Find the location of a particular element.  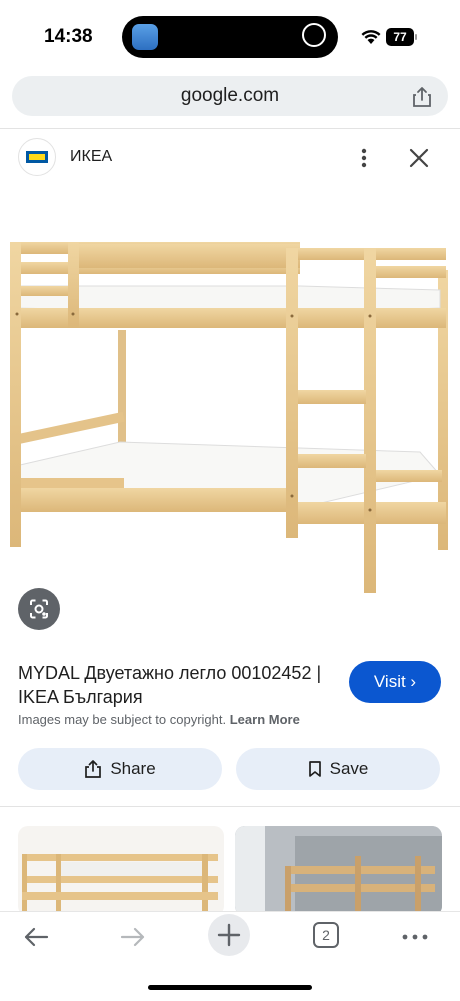

new-tab-button is located at coordinates (229, 935).